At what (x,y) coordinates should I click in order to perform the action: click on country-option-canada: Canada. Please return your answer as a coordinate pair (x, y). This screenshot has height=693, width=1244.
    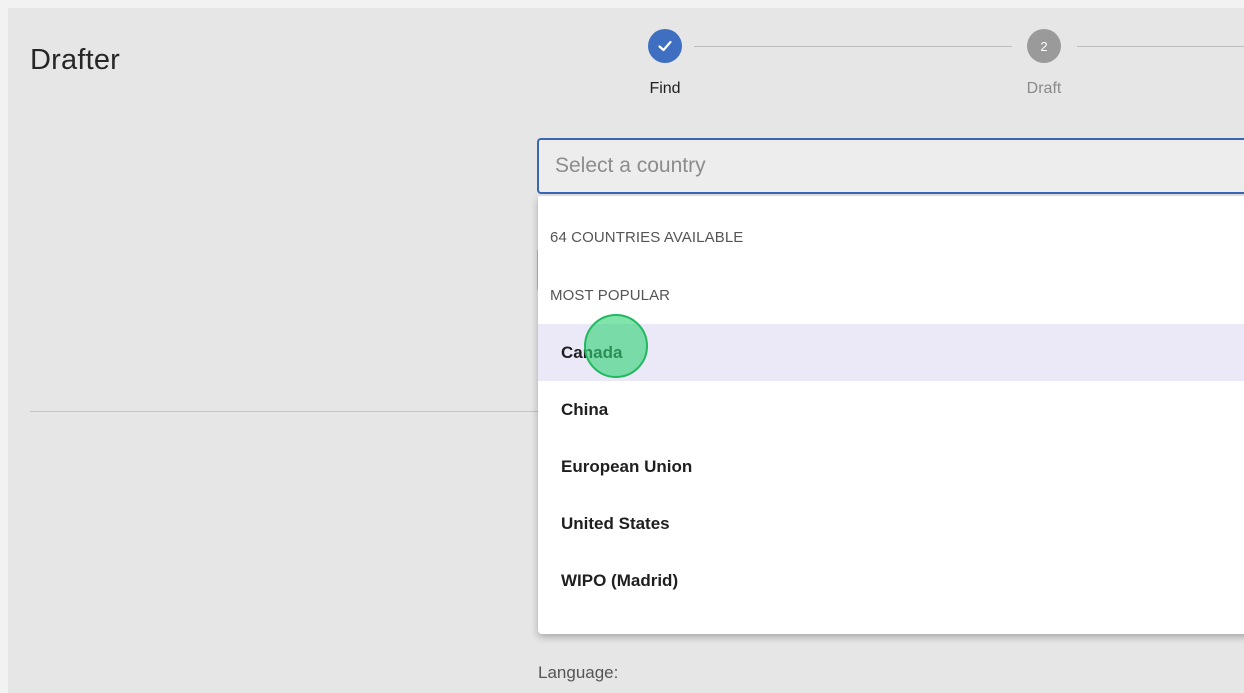
    Looking at the image, I should click on (891, 352).